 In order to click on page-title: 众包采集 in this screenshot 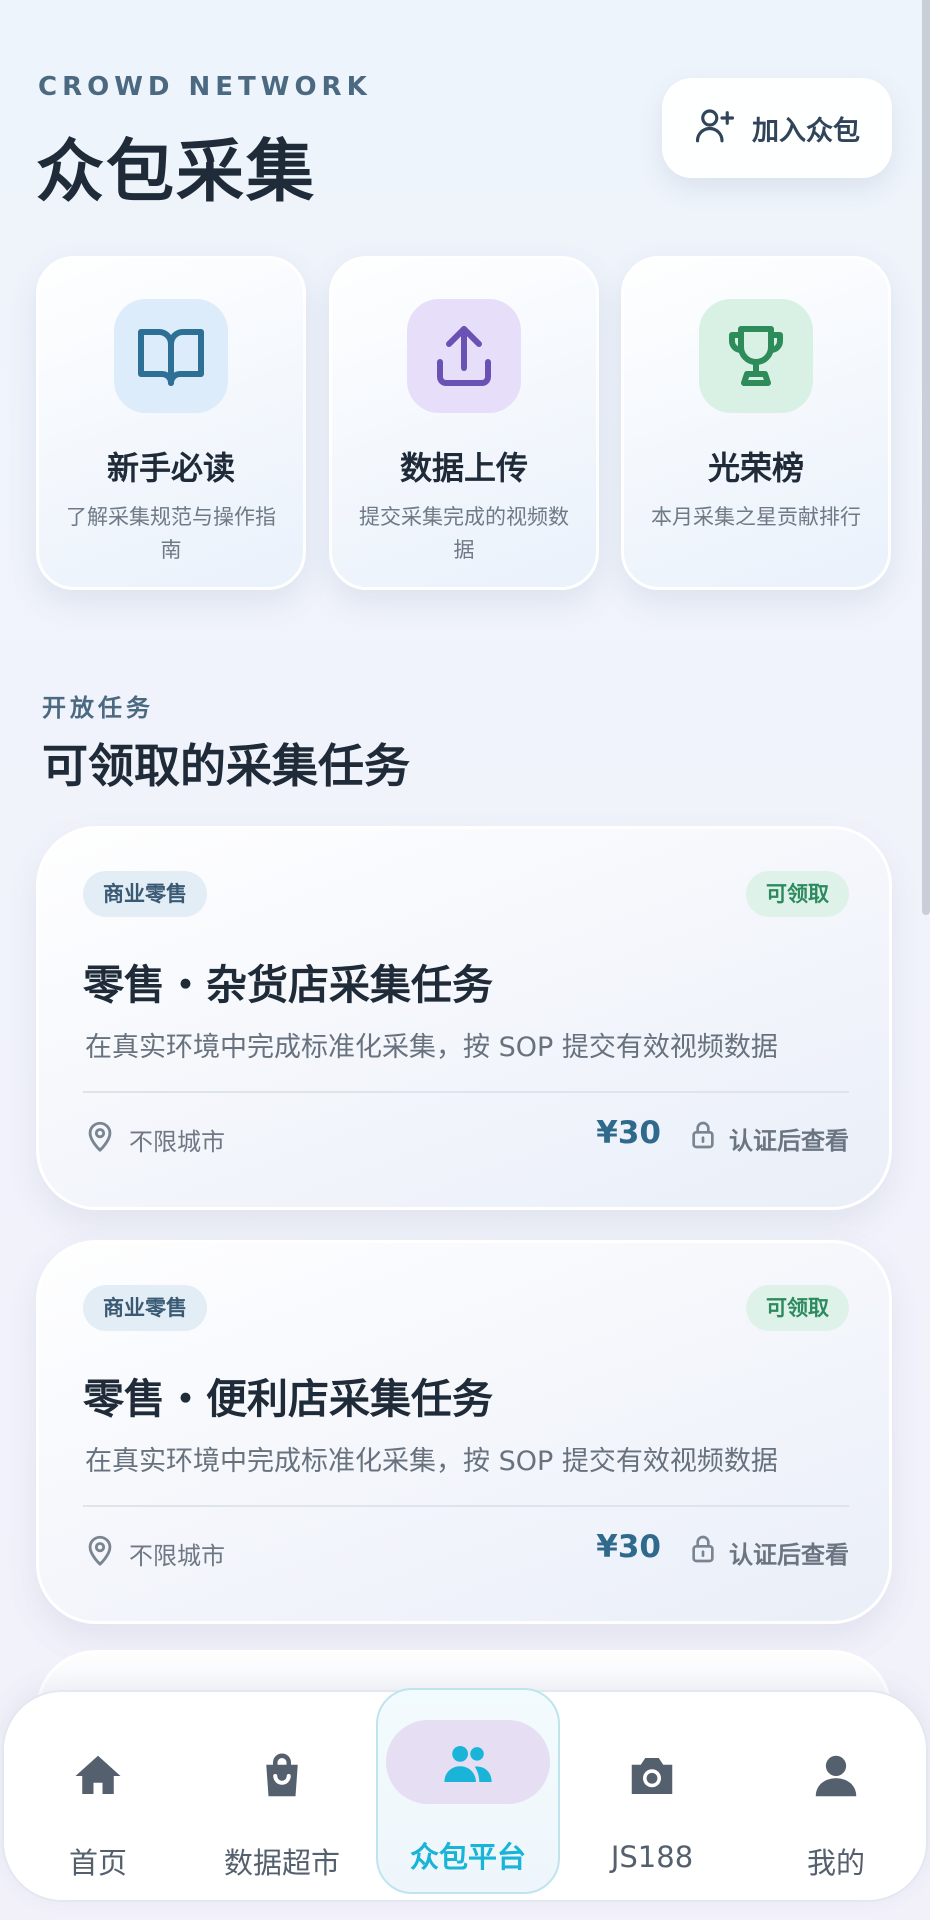, I will do `click(176, 172)`.